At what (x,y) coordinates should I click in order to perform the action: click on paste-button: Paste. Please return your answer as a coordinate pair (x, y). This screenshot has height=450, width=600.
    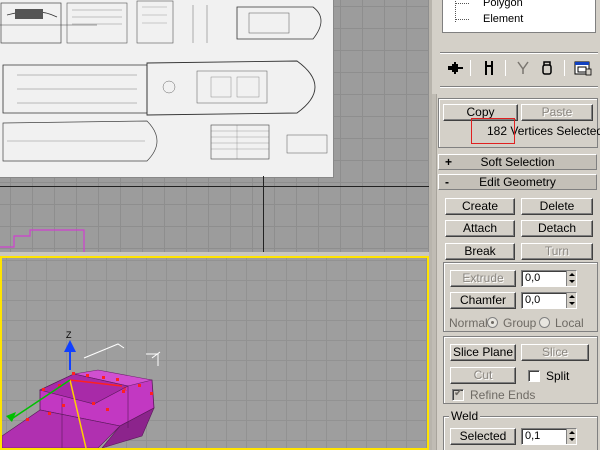
    Looking at the image, I should click on (557, 112).